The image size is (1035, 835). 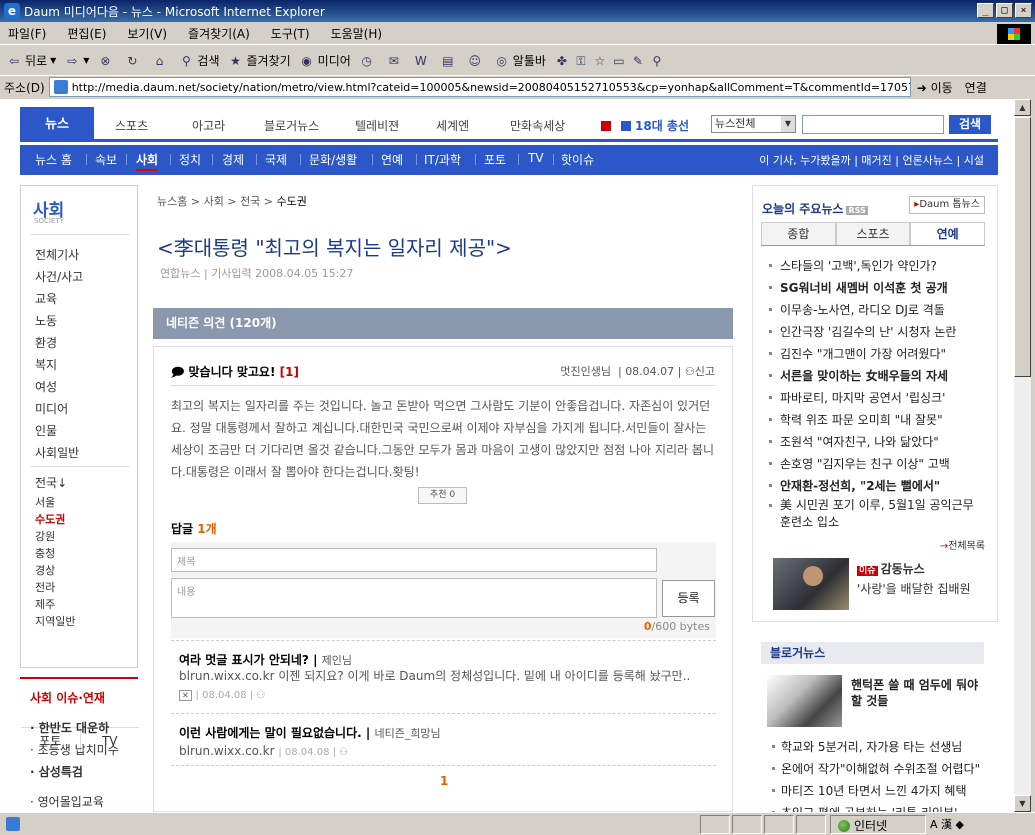 What do you see at coordinates (106, 61) in the screenshot?
I see `stop-button: ⊗` at bounding box center [106, 61].